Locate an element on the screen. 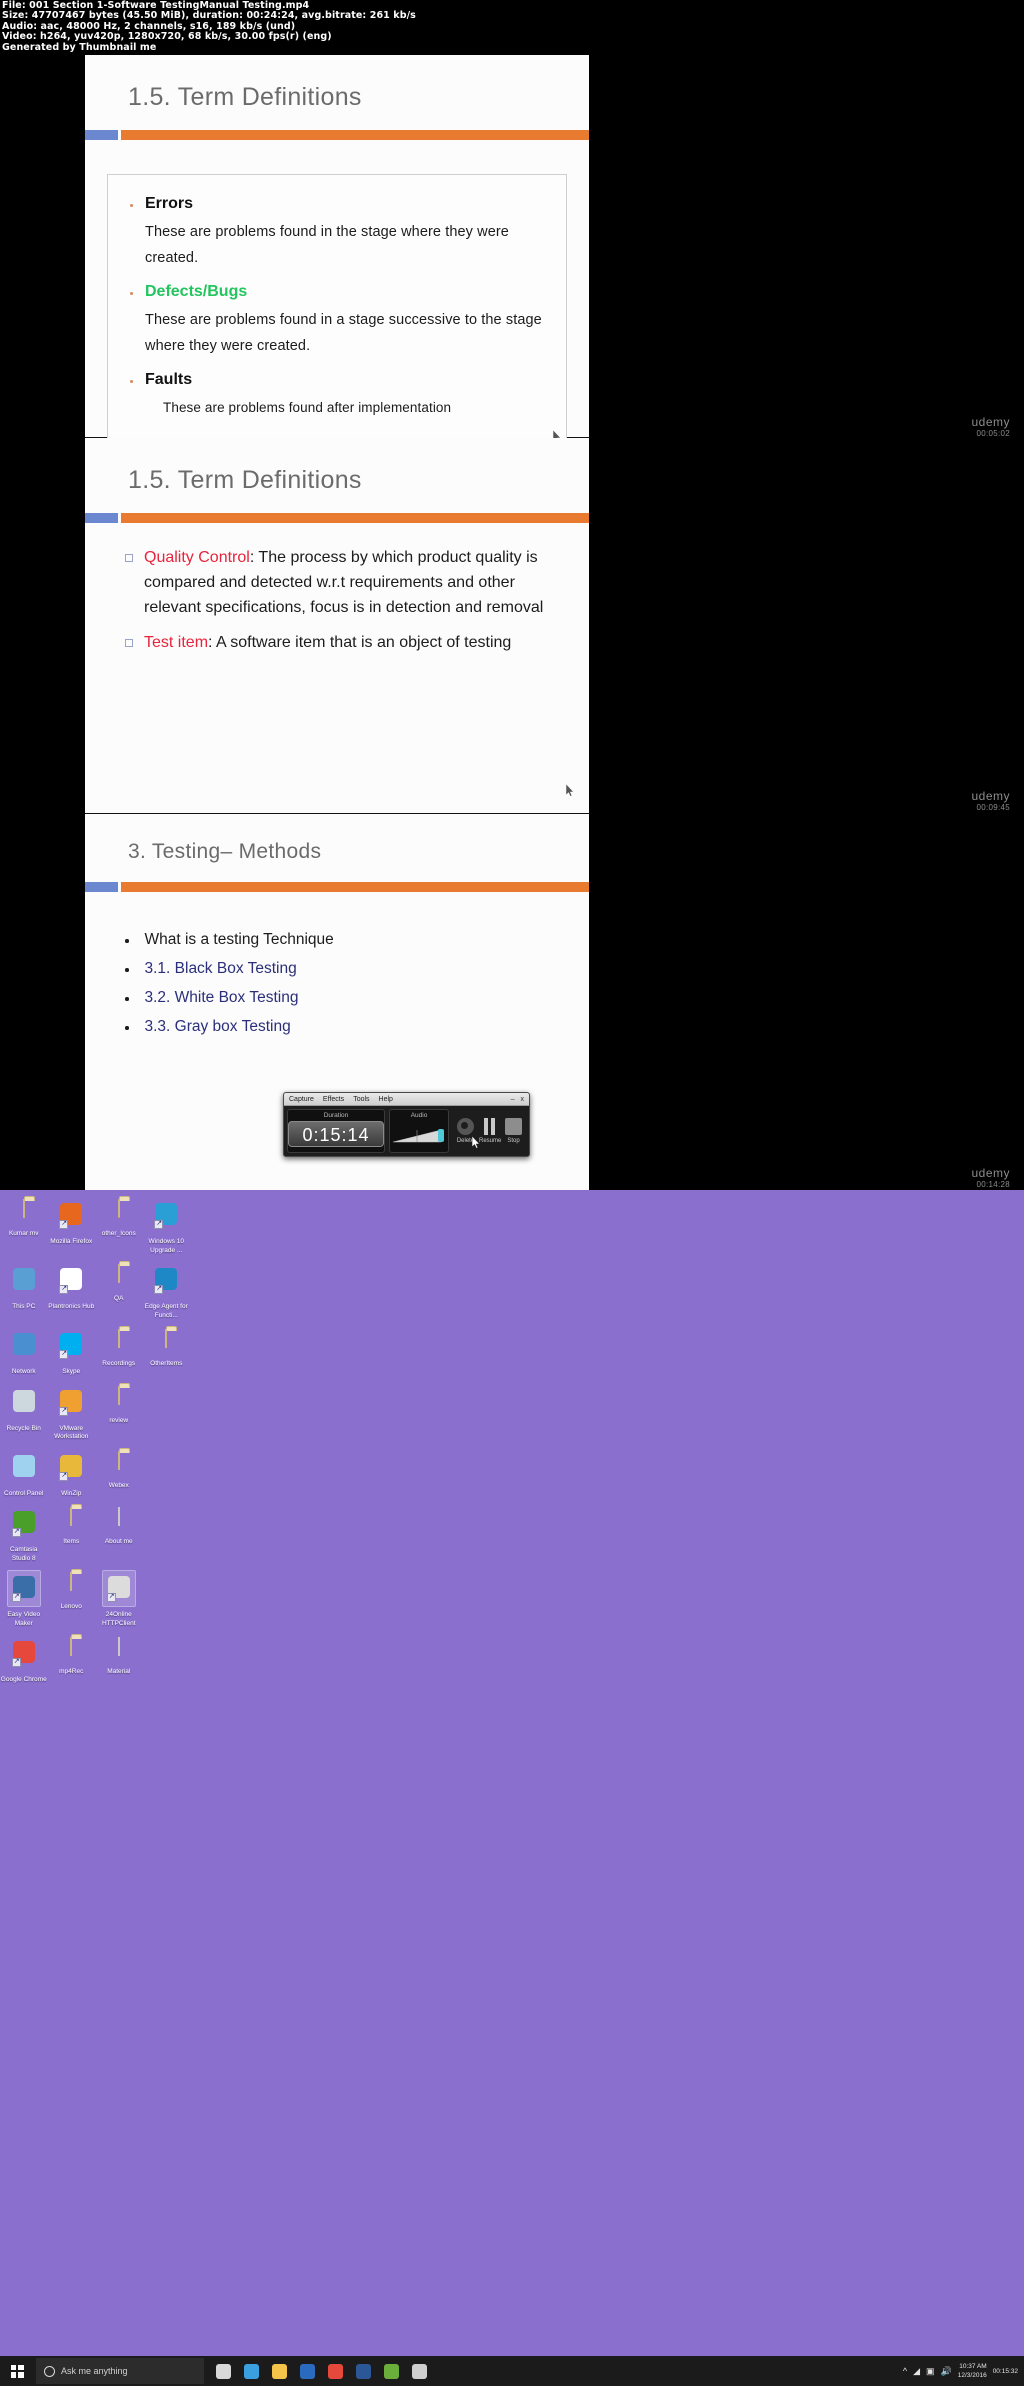 The width and height of the screenshot is (1024, 2386). winzip-icon is located at coordinates (71, 1467).